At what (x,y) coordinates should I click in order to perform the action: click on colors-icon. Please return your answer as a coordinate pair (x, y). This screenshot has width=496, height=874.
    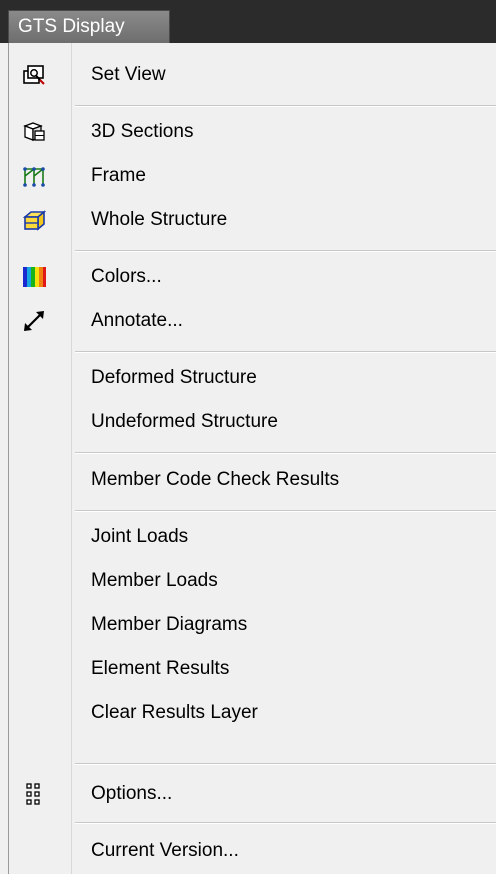
    Looking at the image, I should click on (34, 277).